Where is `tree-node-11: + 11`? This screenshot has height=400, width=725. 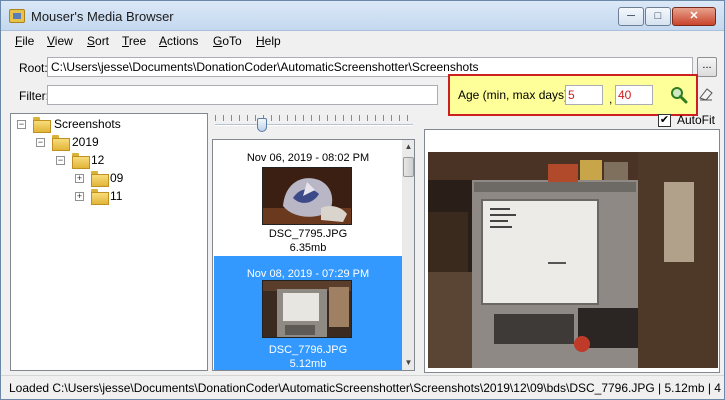
tree-node-11: + 11 is located at coordinates (109, 197).